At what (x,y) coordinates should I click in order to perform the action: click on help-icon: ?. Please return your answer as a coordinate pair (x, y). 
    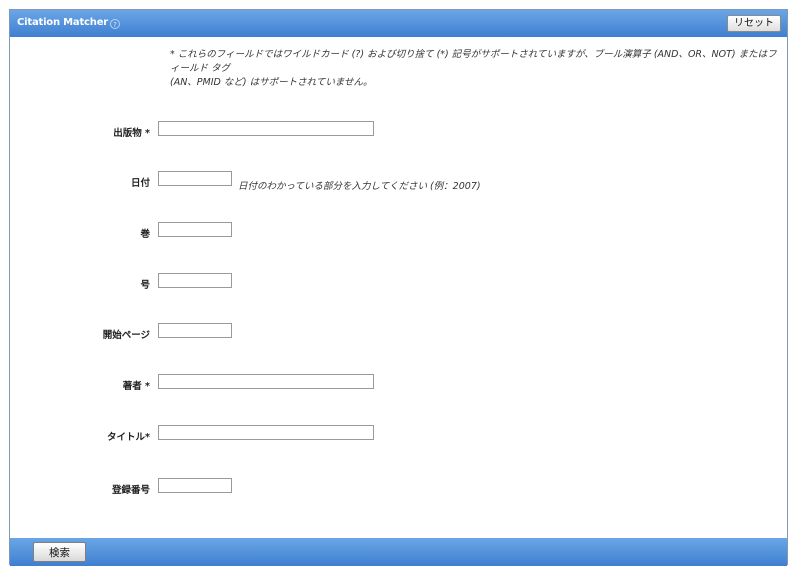
    Looking at the image, I should click on (115, 24).